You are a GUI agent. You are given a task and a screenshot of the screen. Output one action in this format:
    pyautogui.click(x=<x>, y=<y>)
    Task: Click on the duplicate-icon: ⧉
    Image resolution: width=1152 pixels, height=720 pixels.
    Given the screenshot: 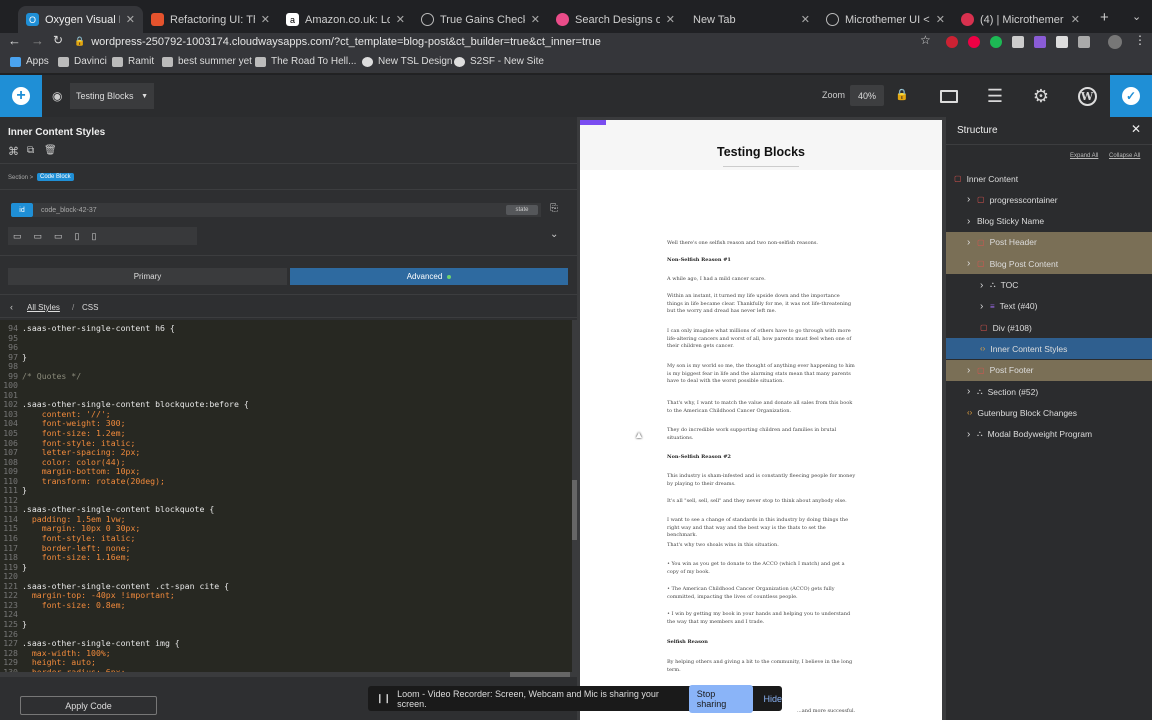 What is the action you would take?
    pyautogui.click(x=30, y=150)
    